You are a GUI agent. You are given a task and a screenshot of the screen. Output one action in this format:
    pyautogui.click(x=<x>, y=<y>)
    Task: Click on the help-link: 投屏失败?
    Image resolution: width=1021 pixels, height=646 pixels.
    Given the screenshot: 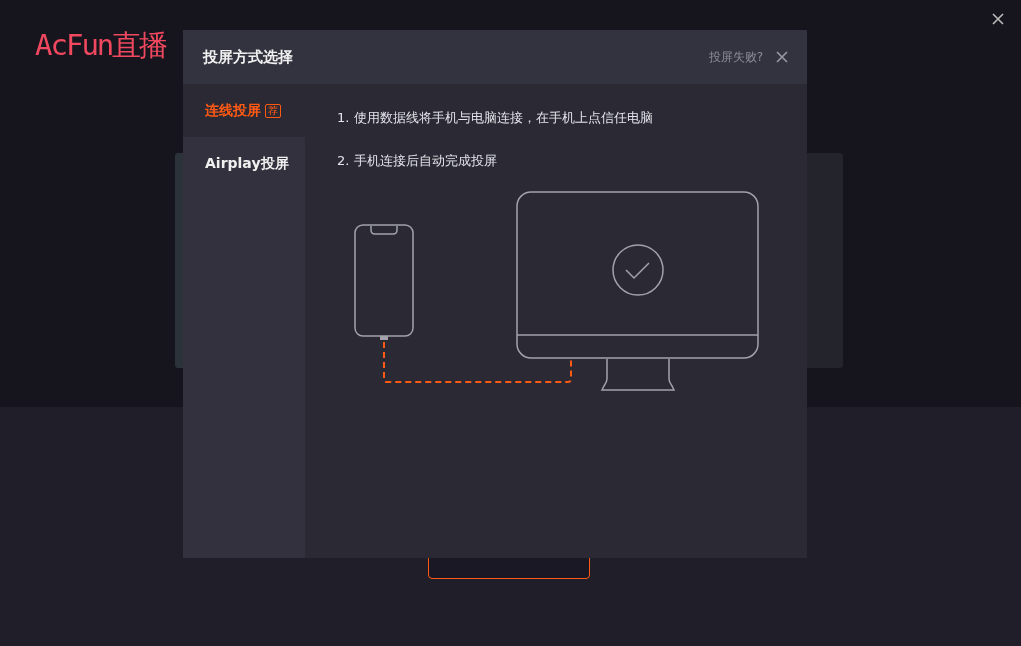 What is the action you would take?
    pyautogui.click(x=735, y=57)
    